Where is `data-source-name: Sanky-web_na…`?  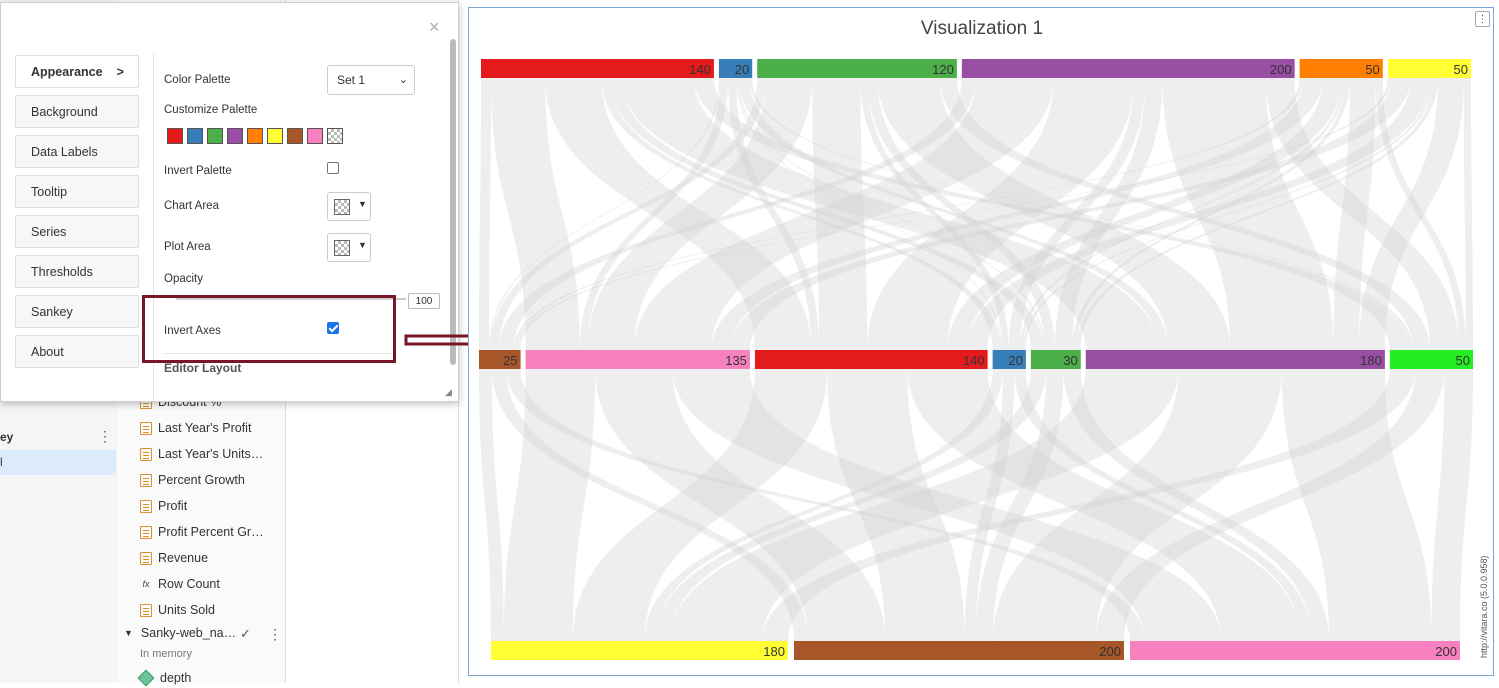 data-source-name: Sanky-web_na… is located at coordinates (188, 633).